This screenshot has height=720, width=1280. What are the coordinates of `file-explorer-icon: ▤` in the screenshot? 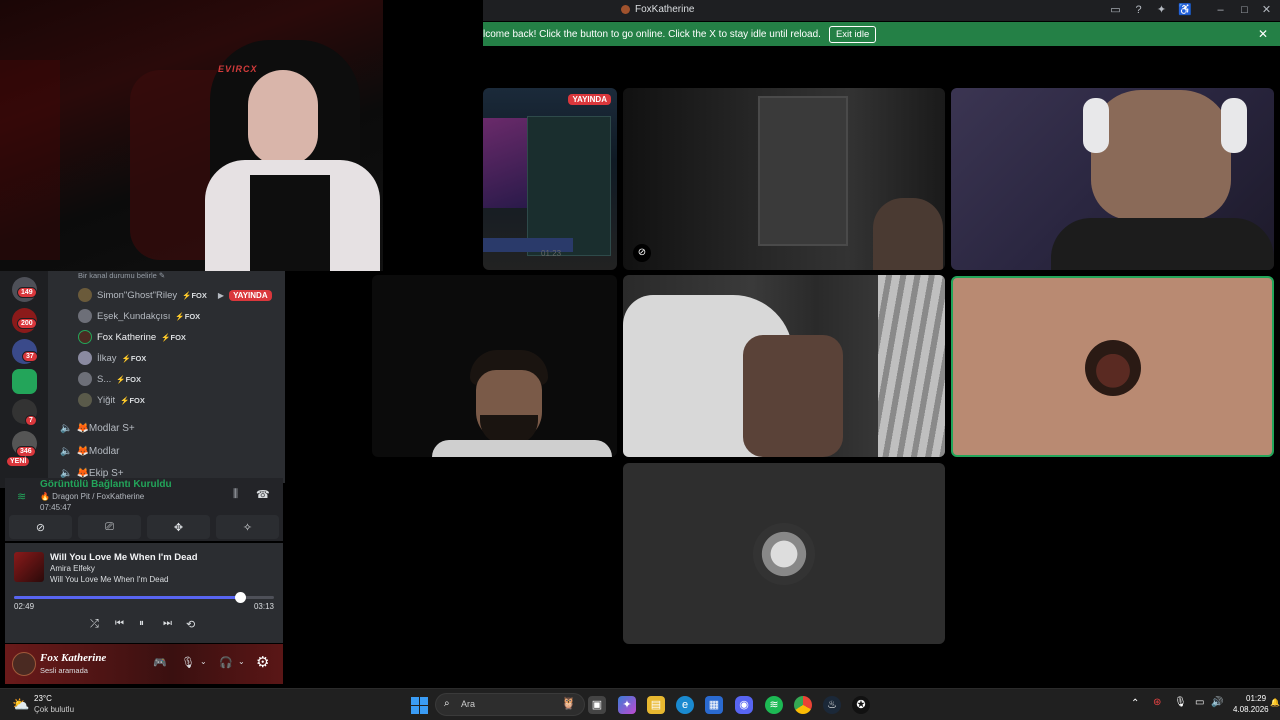 It's located at (656, 705).